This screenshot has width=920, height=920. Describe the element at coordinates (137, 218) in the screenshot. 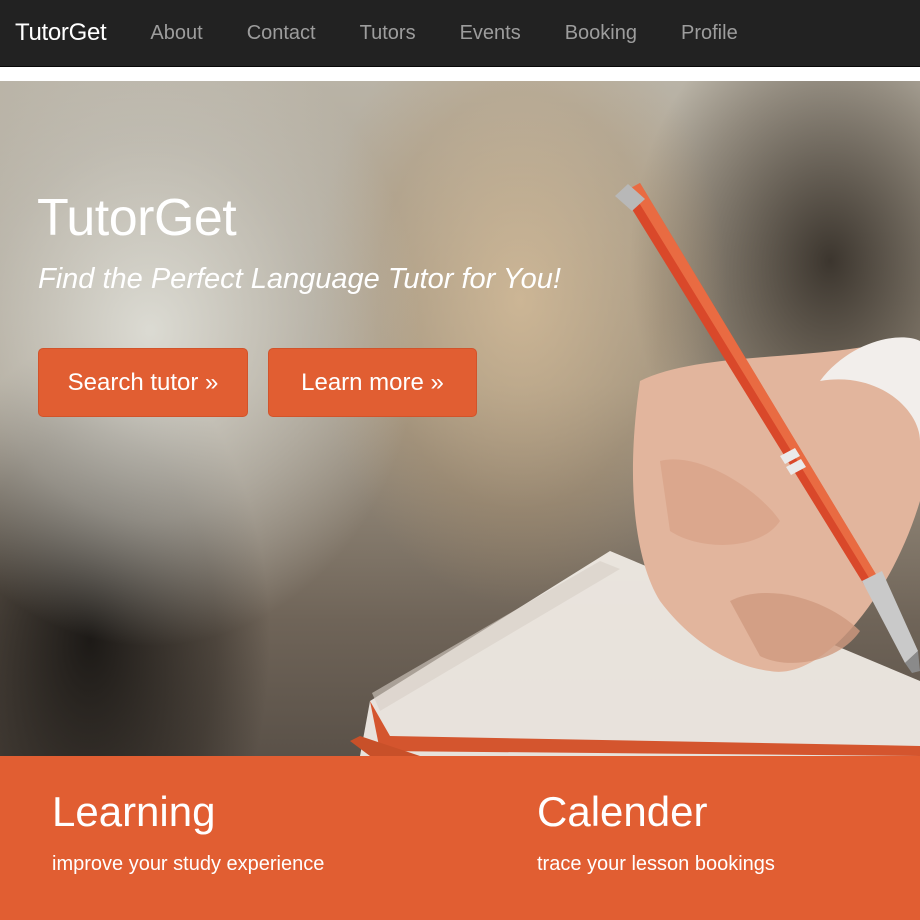

I see `hero-title: TutorGet` at that location.